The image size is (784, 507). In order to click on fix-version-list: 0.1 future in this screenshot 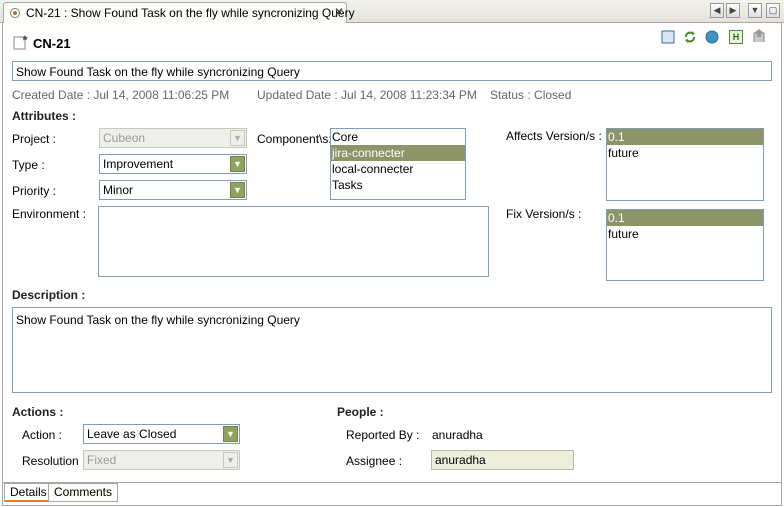, I will do `click(685, 245)`.